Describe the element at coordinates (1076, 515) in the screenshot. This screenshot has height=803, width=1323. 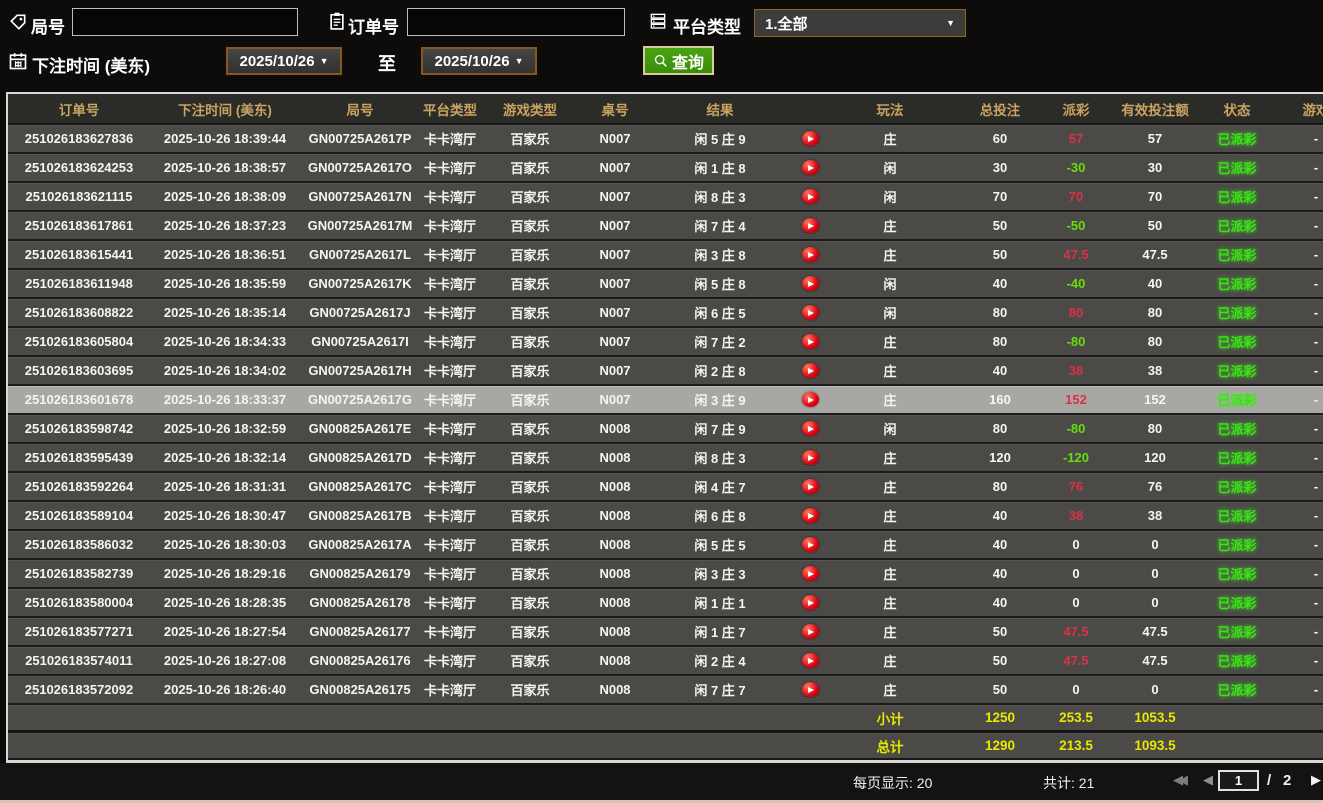
I see `cell-payout: 38` at that location.